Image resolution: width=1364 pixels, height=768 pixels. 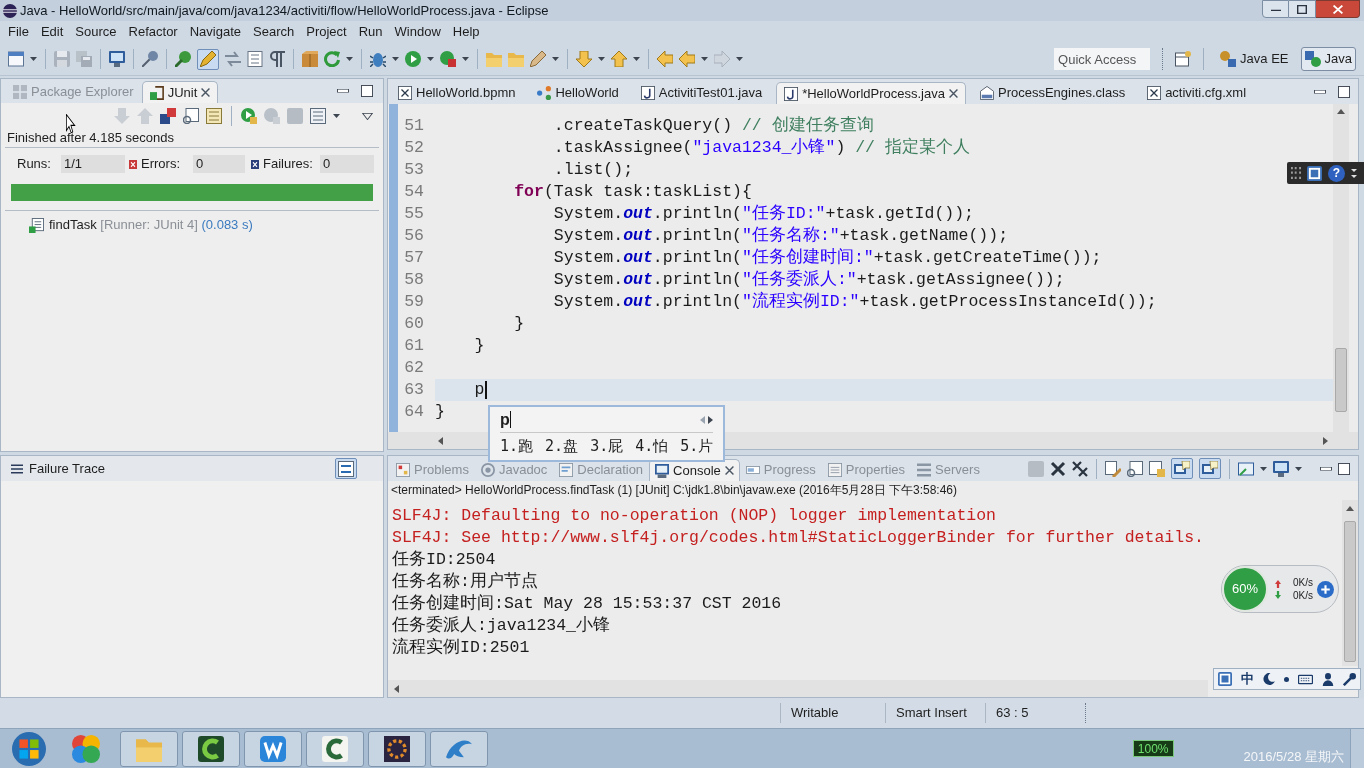 I want to click on down-arrow-icon, so click(x=584, y=59).